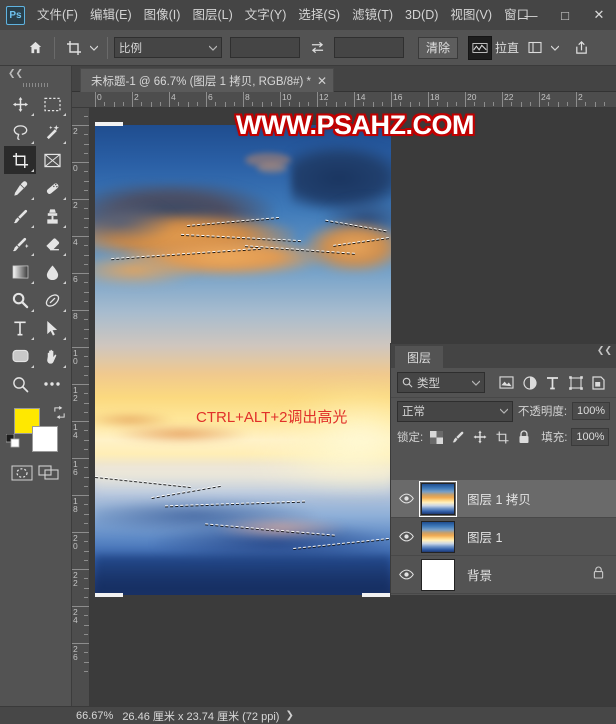 The width and height of the screenshot is (616, 724). I want to click on lasso-tool, so click(20, 132).